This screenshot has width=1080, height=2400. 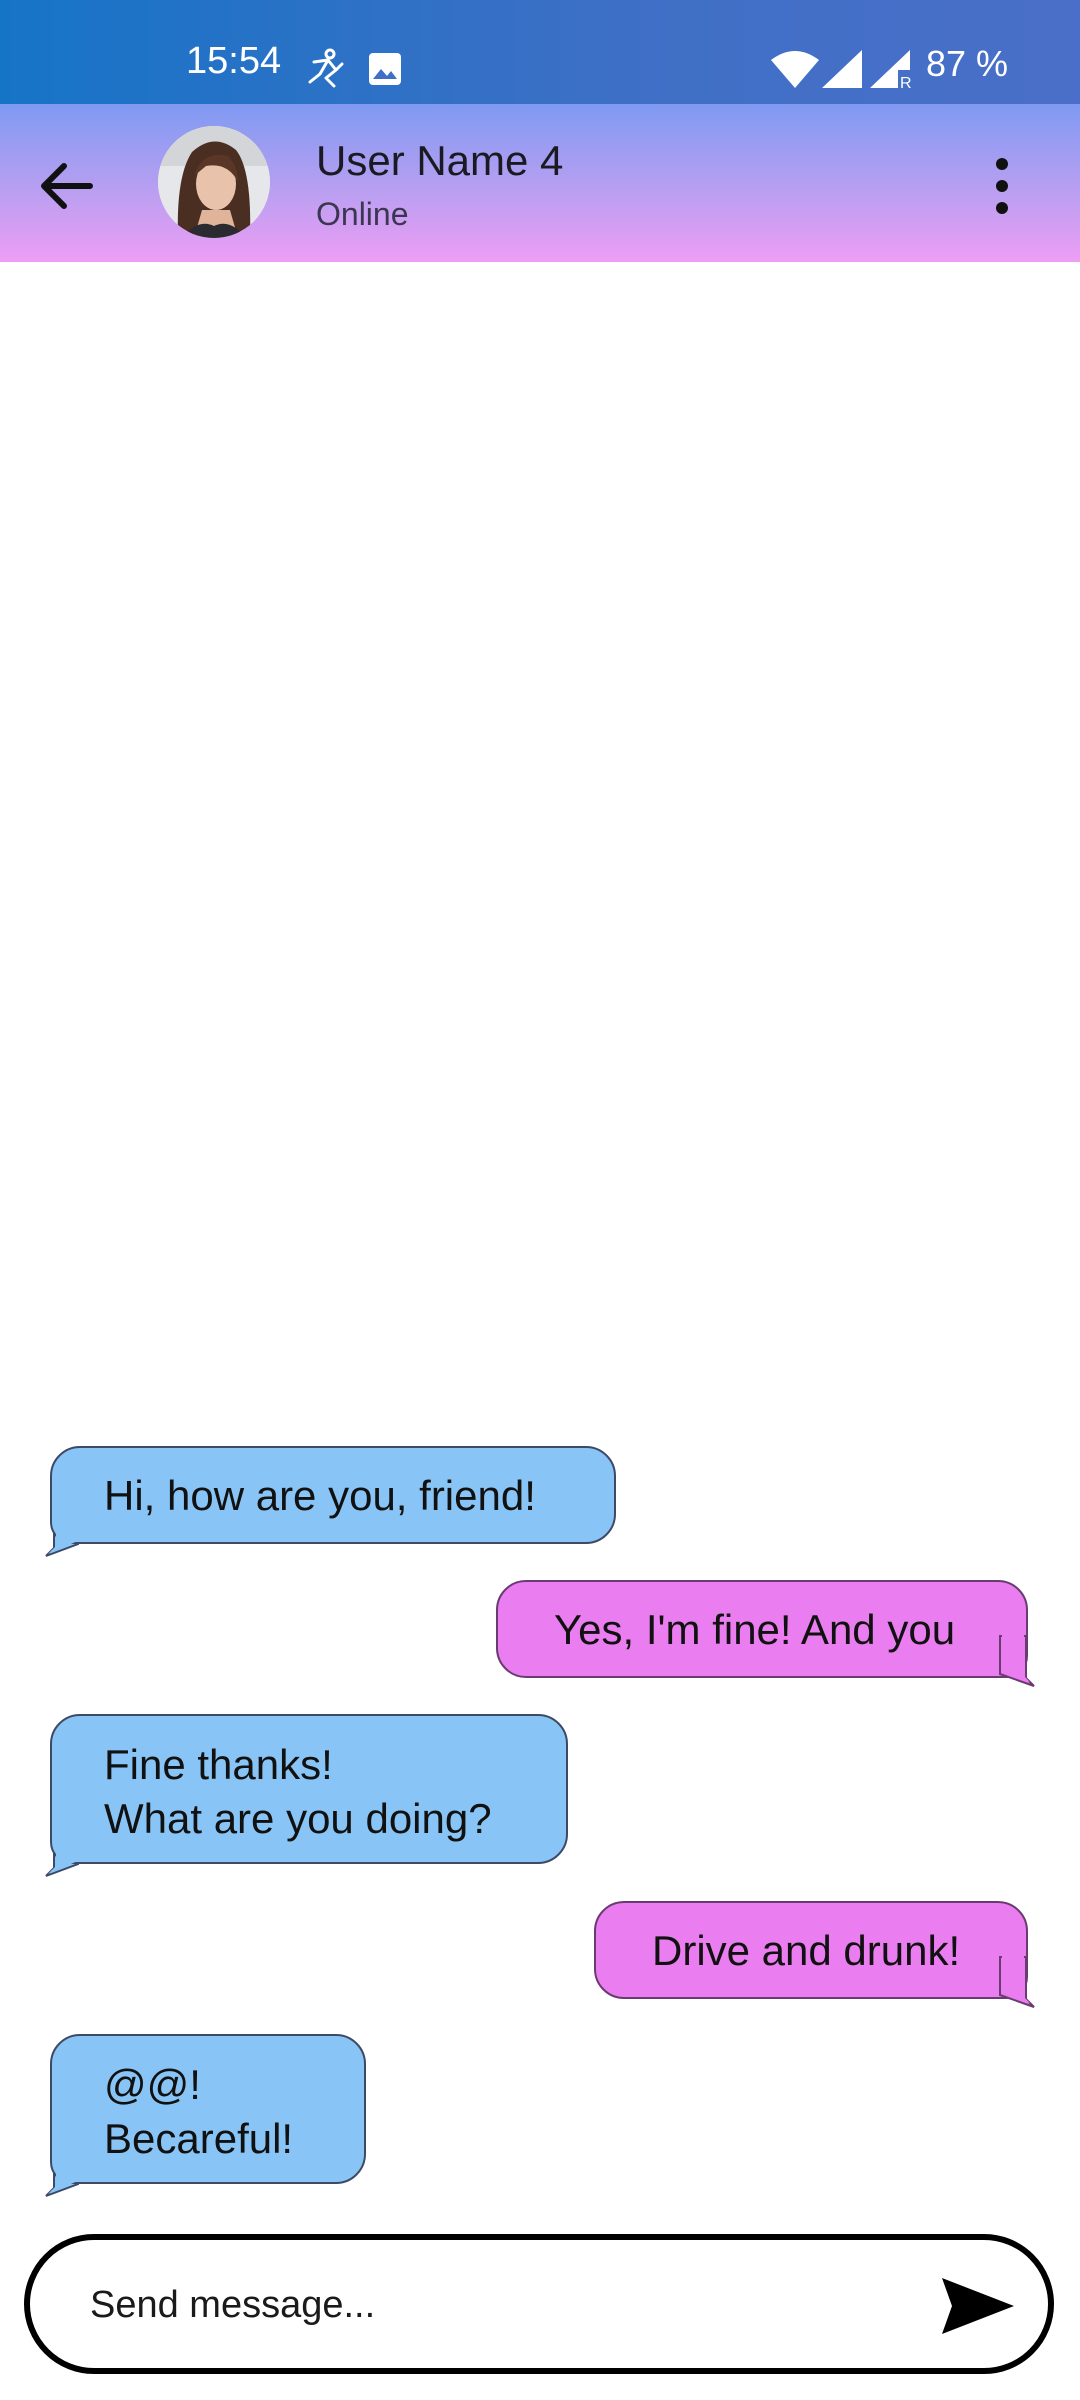 What do you see at coordinates (806, 1950) in the screenshot?
I see `message-text: Drive and drunk!` at bounding box center [806, 1950].